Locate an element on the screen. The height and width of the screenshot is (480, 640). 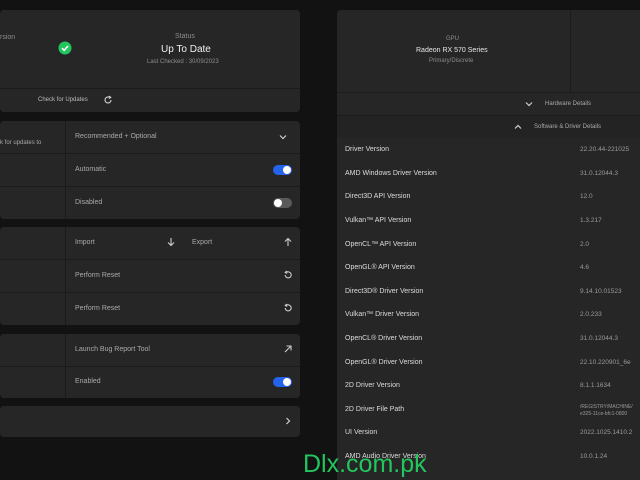
automatic-label: Automatic is located at coordinates (91, 169).